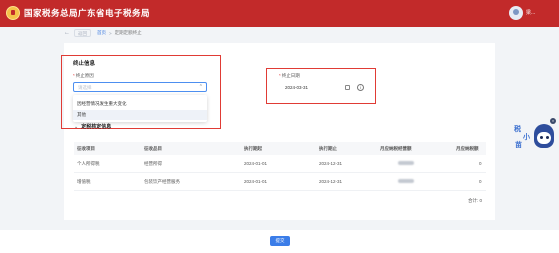 Image resolution: width=559 pixels, height=253 pixels. Describe the element at coordinates (328, 148) in the screenshot. I see `col-header: 执行期止` at that location.